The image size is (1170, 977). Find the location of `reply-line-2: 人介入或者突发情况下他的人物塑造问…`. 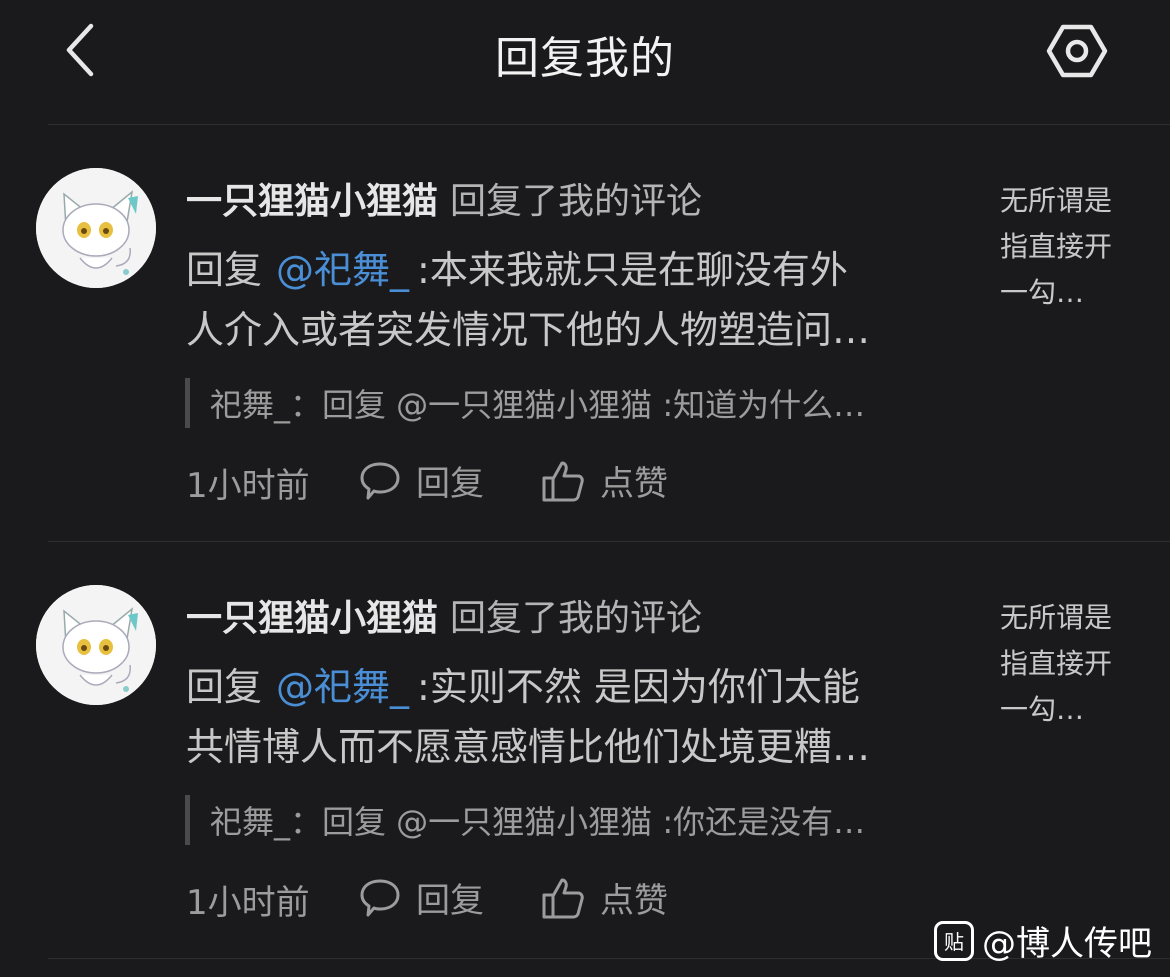

reply-line-2: 人介入或者突发情况下他的人物塑造问… is located at coordinates (528, 330).